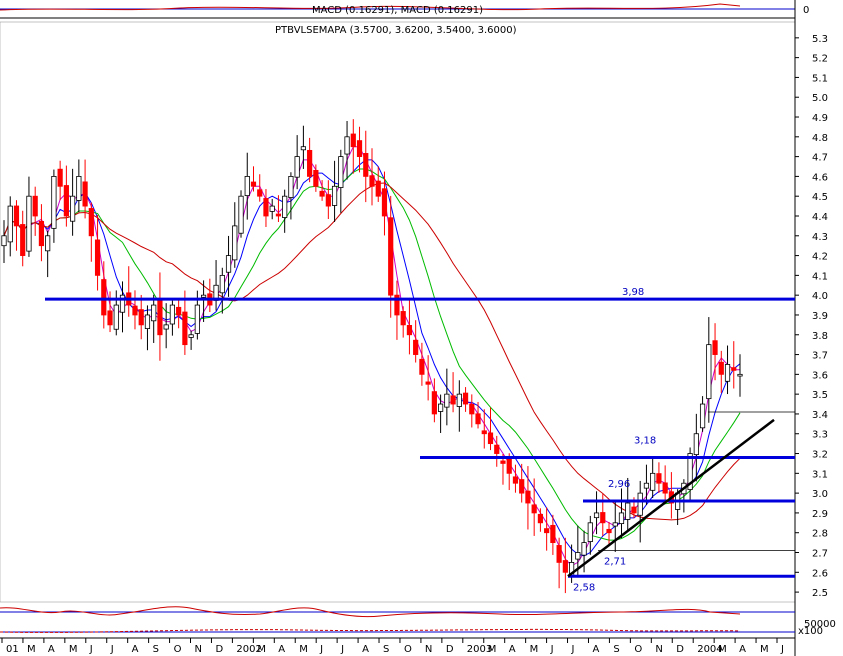  I want to click on y-tick-label: 2.9, so click(820, 514).